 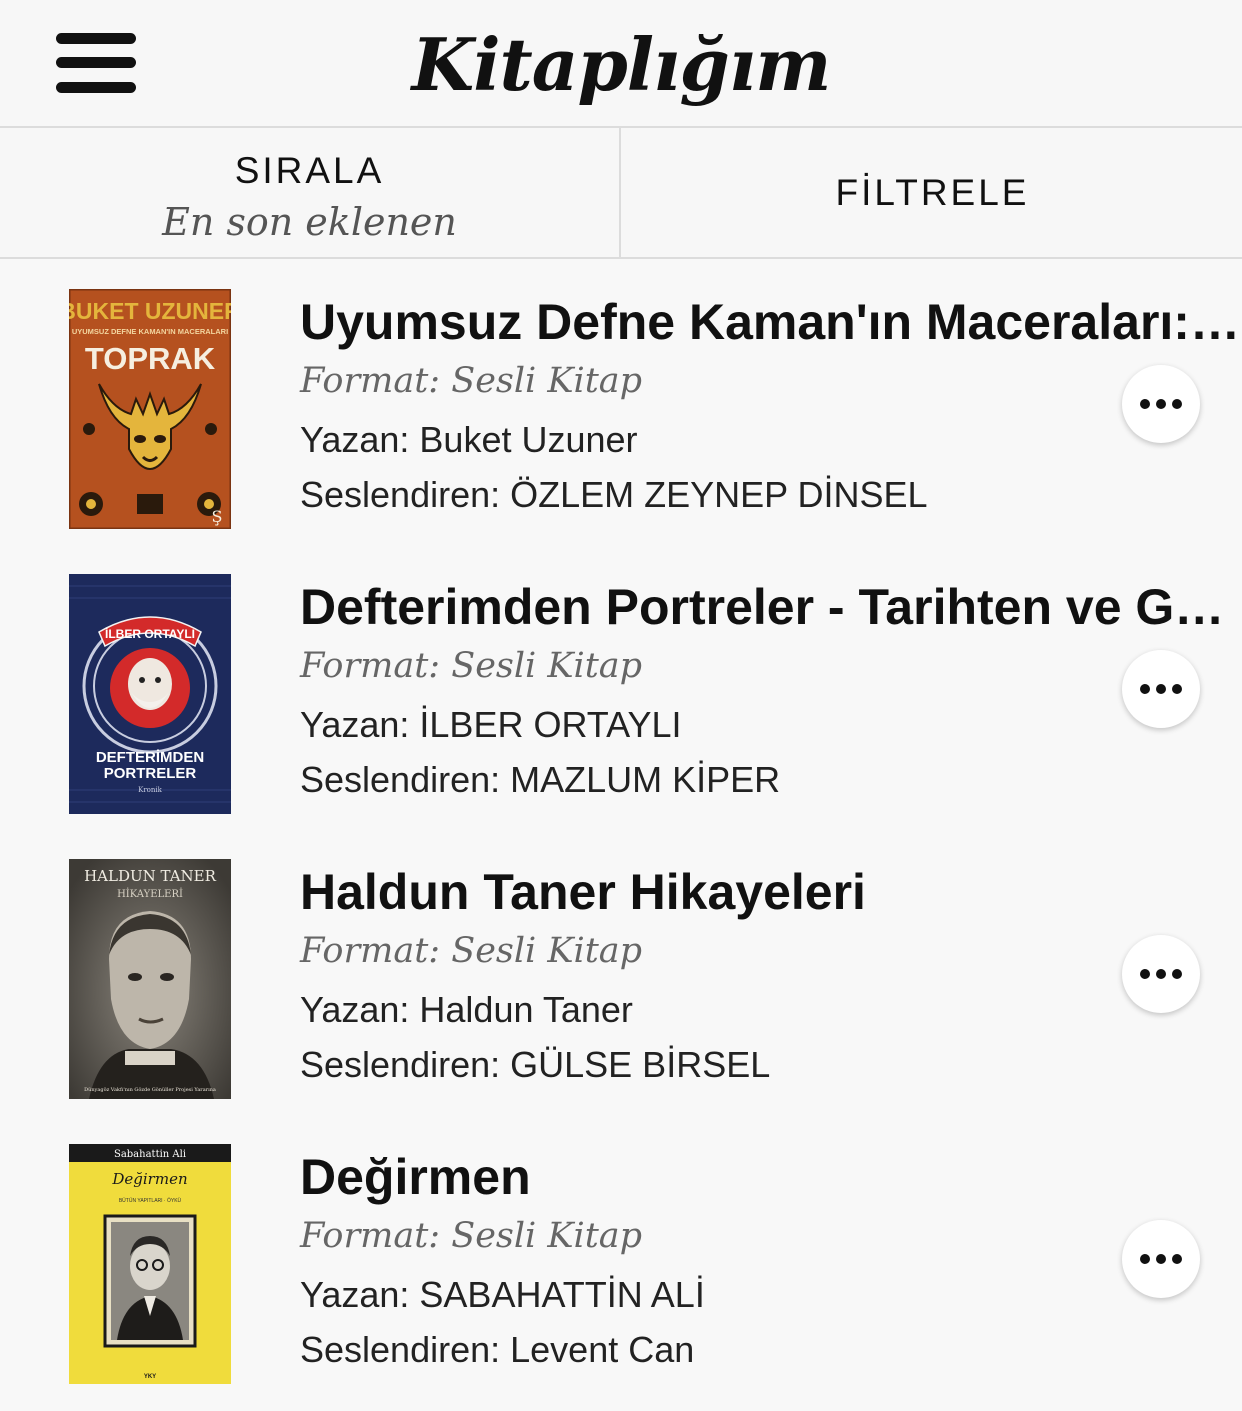 What do you see at coordinates (535, 1064) in the screenshot?
I see `book-narrator: Seslendiren: GÜLSE BİRSEL` at bounding box center [535, 1064].